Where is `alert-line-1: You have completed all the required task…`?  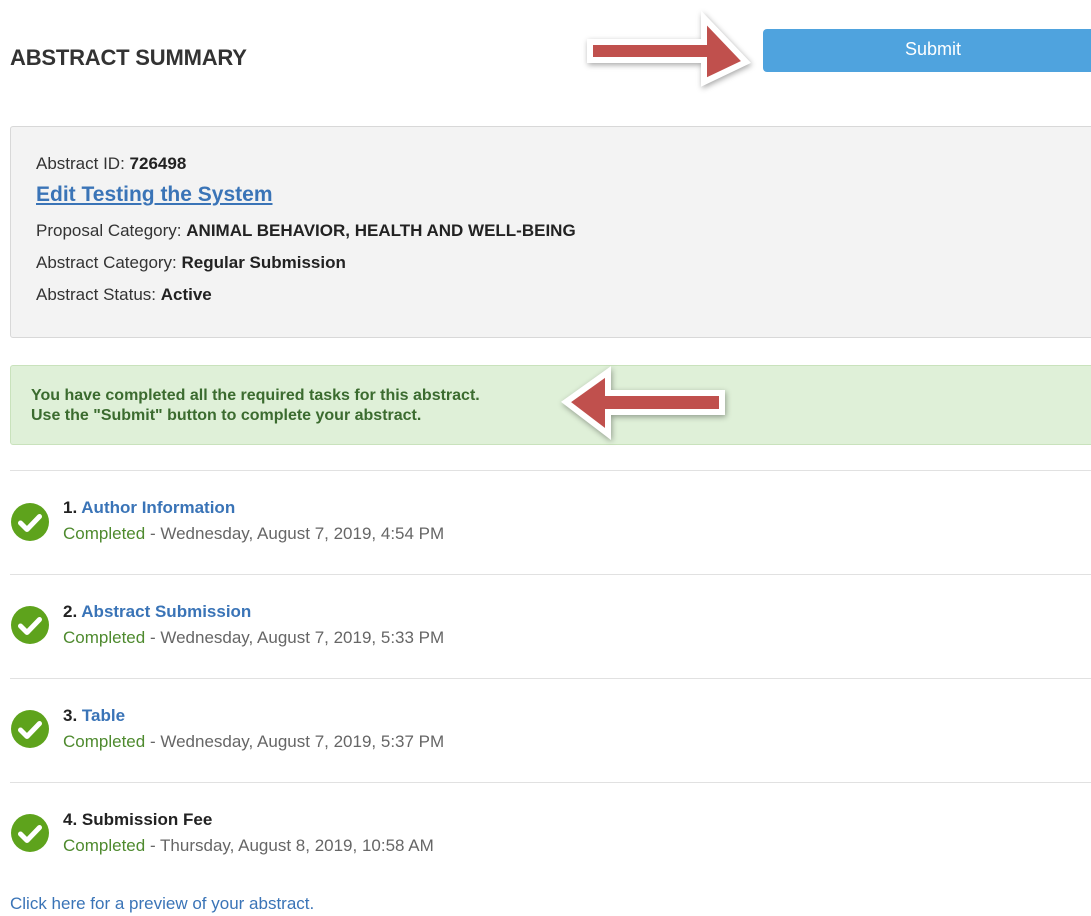
alert-line-1: You have completed all the required task… is located at coordinates (255, 395).